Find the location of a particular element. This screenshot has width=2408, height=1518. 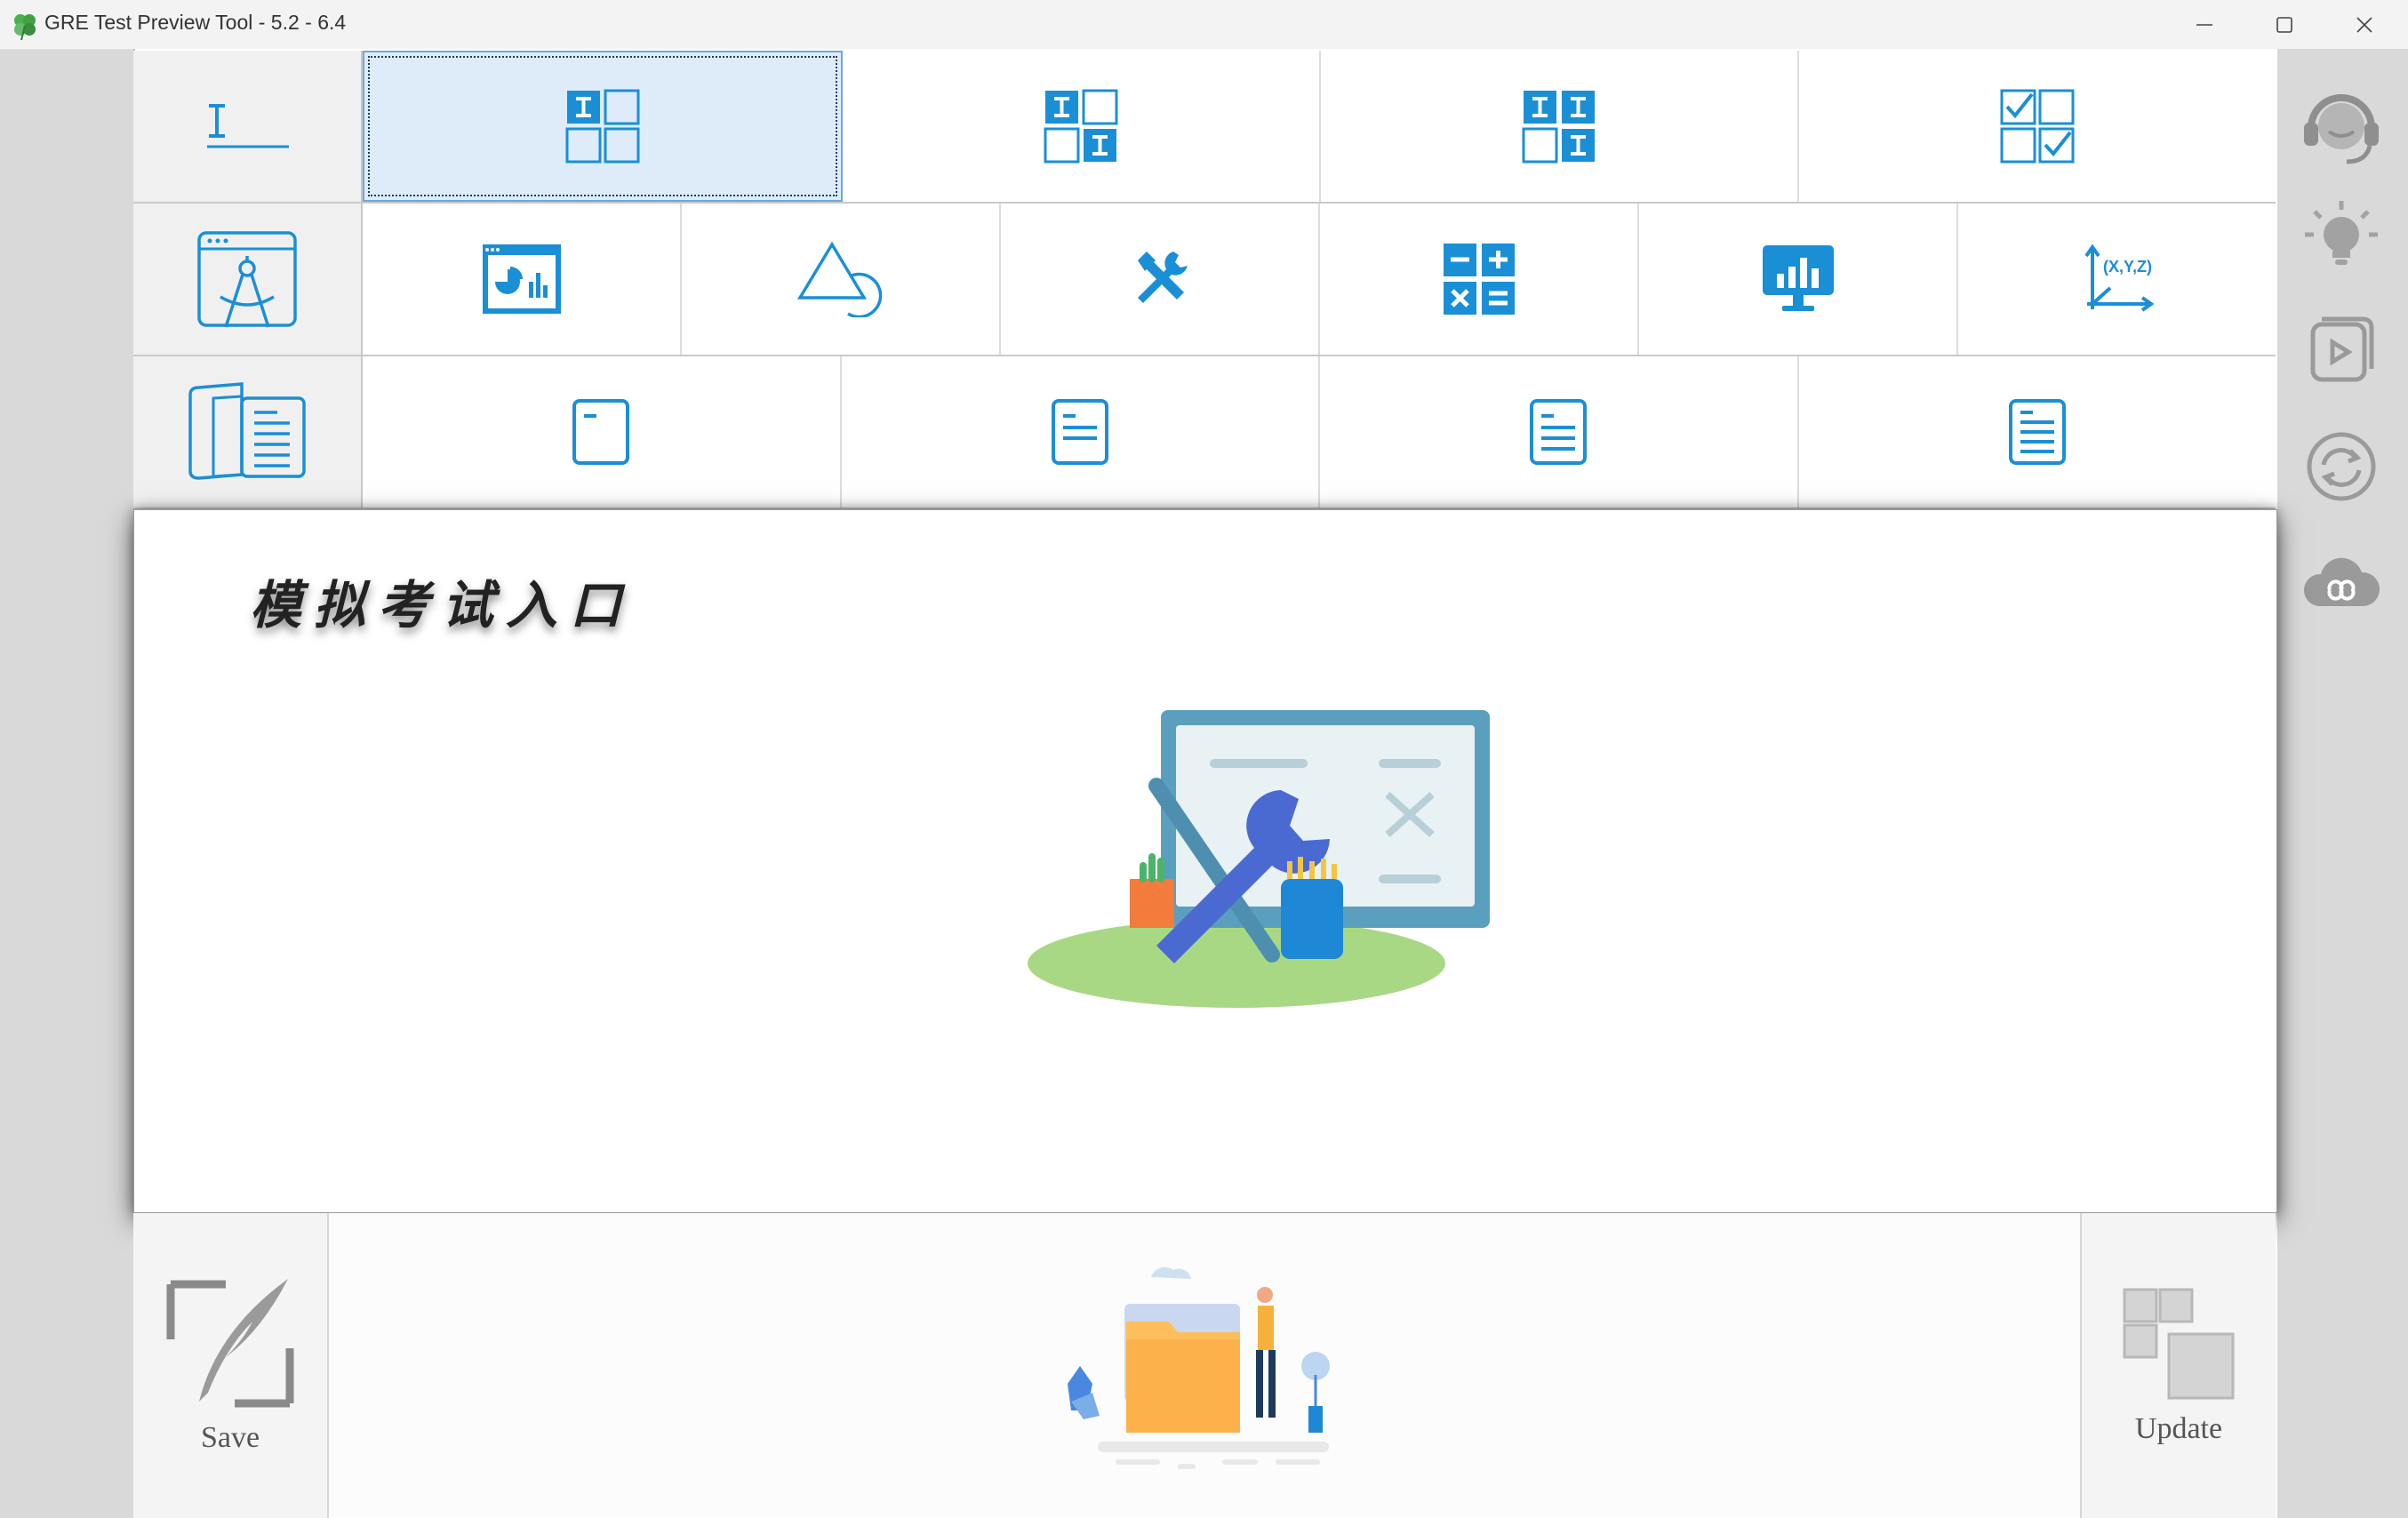

grid-row-verbal is located at coordinates (1204, 433).